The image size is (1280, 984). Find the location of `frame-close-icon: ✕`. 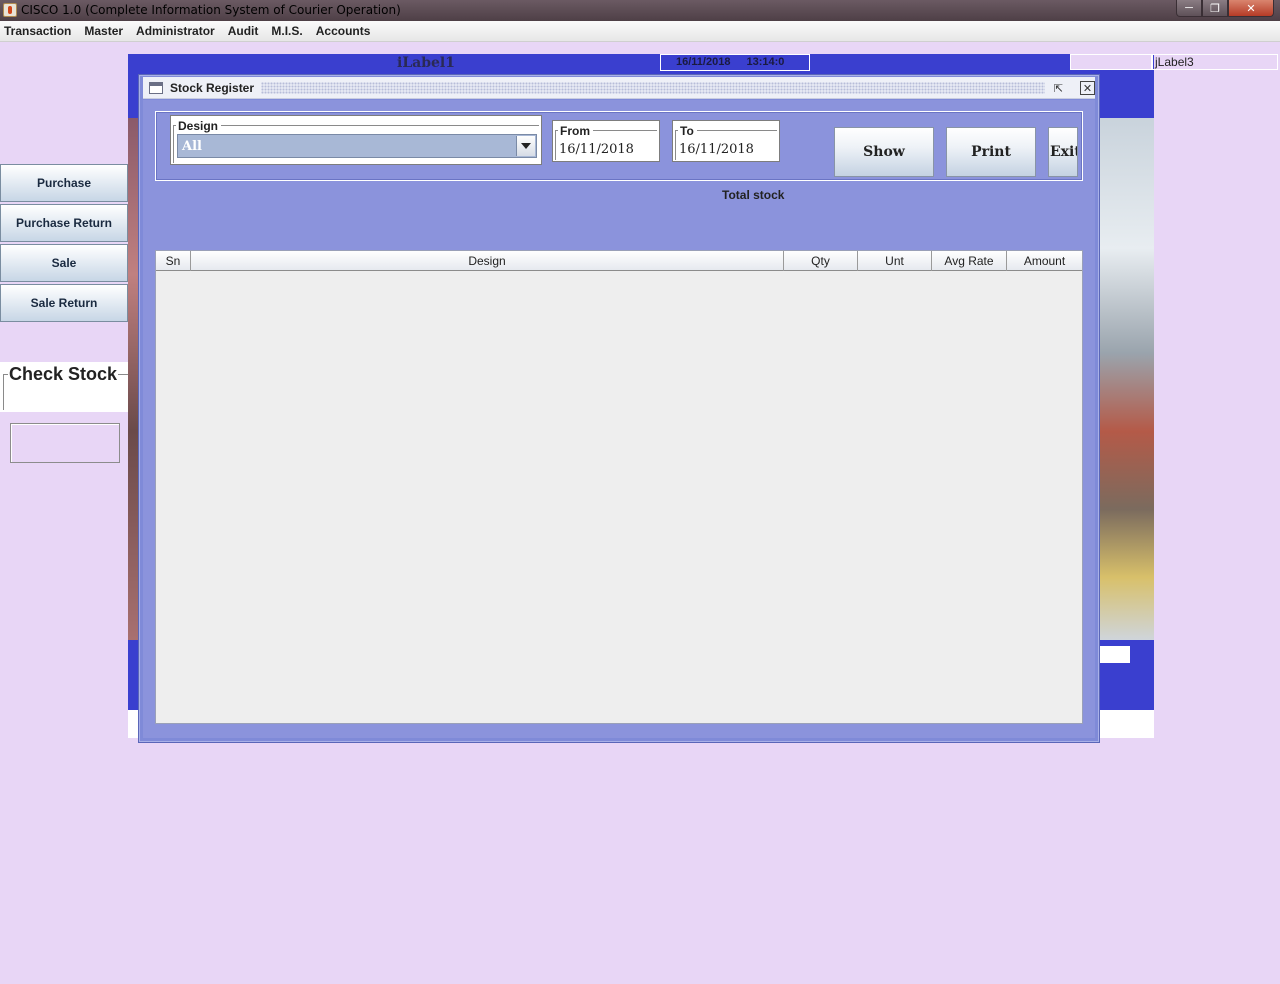

frame-close-icon: ✕ is located at coordinates (1087, 88).